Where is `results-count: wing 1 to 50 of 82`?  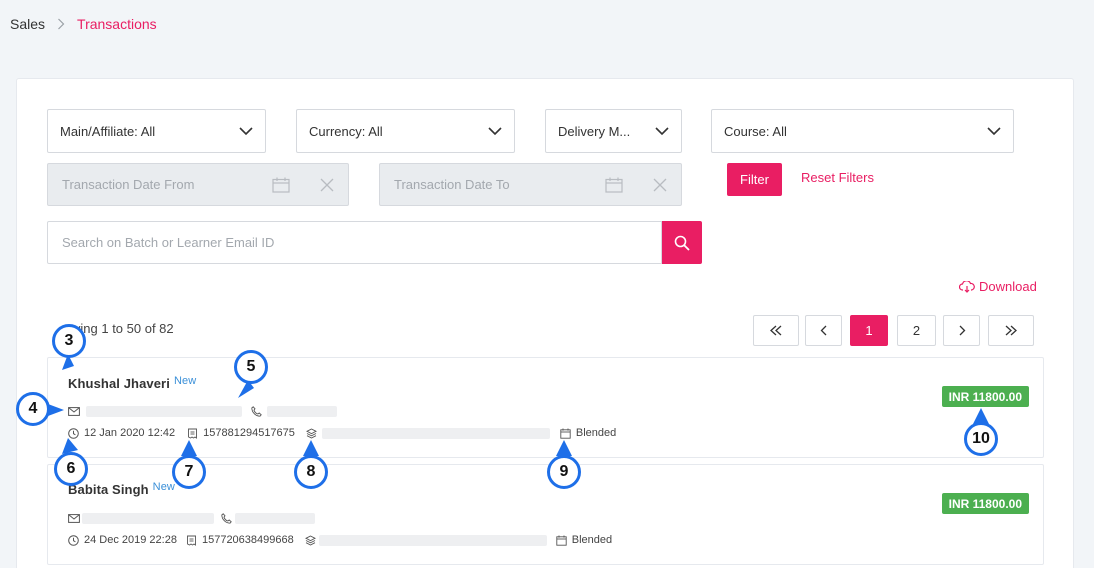
results-count: wing 1 to 50 of 82 is located at coordinates (122, 328).